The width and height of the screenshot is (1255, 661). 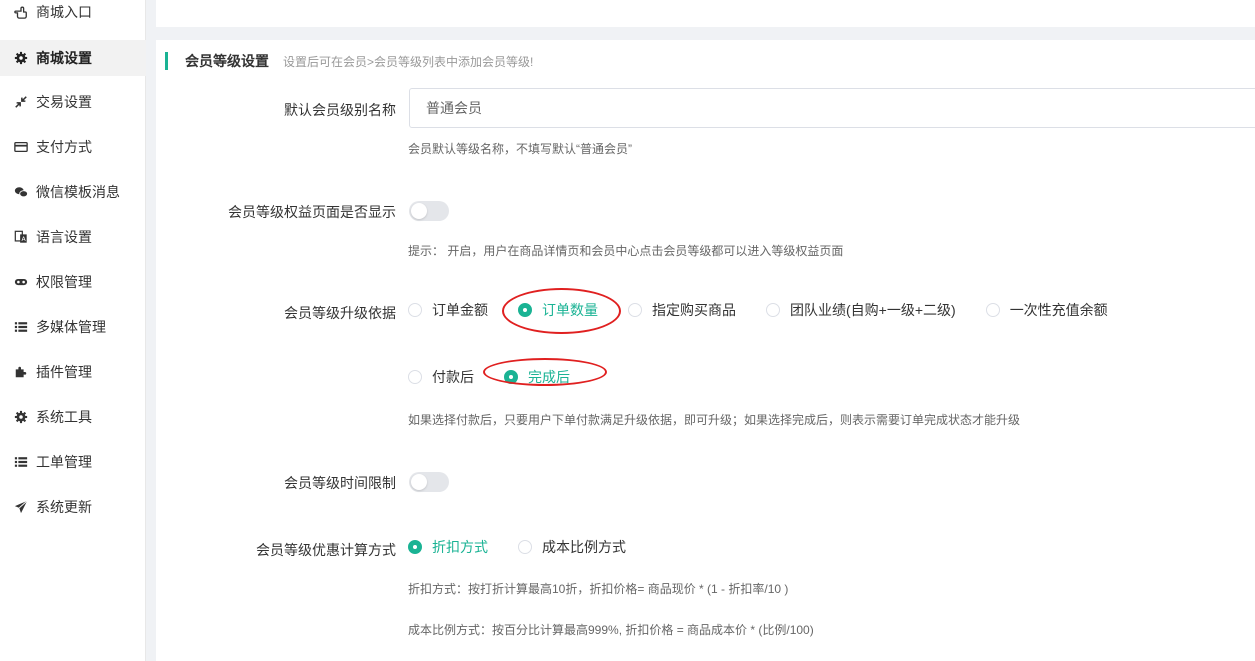 I want to click on sidebar-item-media-management: 多媒体管理, so click(x=73, y=327).